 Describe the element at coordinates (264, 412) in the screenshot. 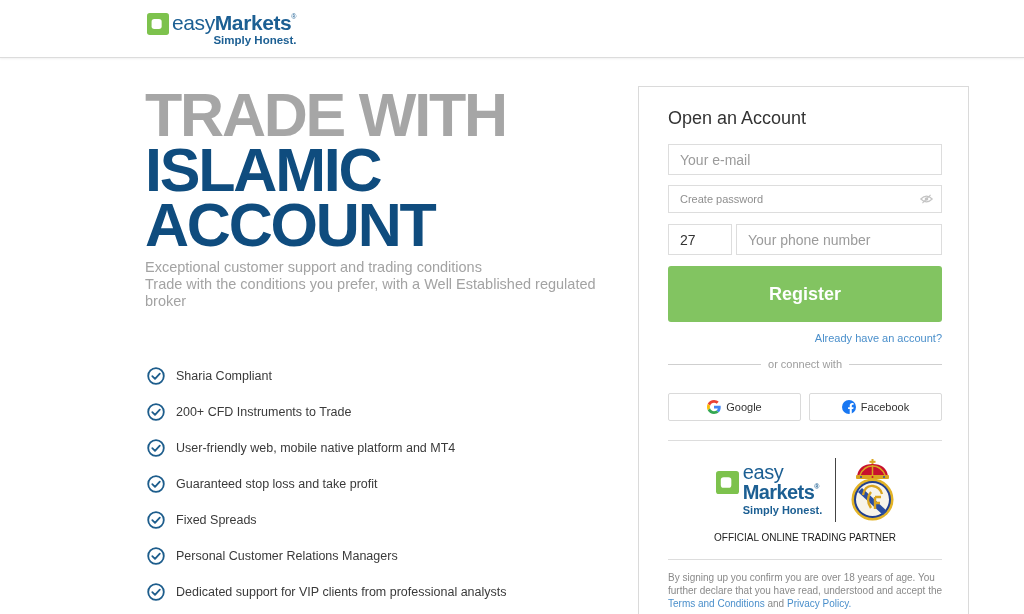

I see `feature-text: 200+ CFD Instruments to Trade` at that location.